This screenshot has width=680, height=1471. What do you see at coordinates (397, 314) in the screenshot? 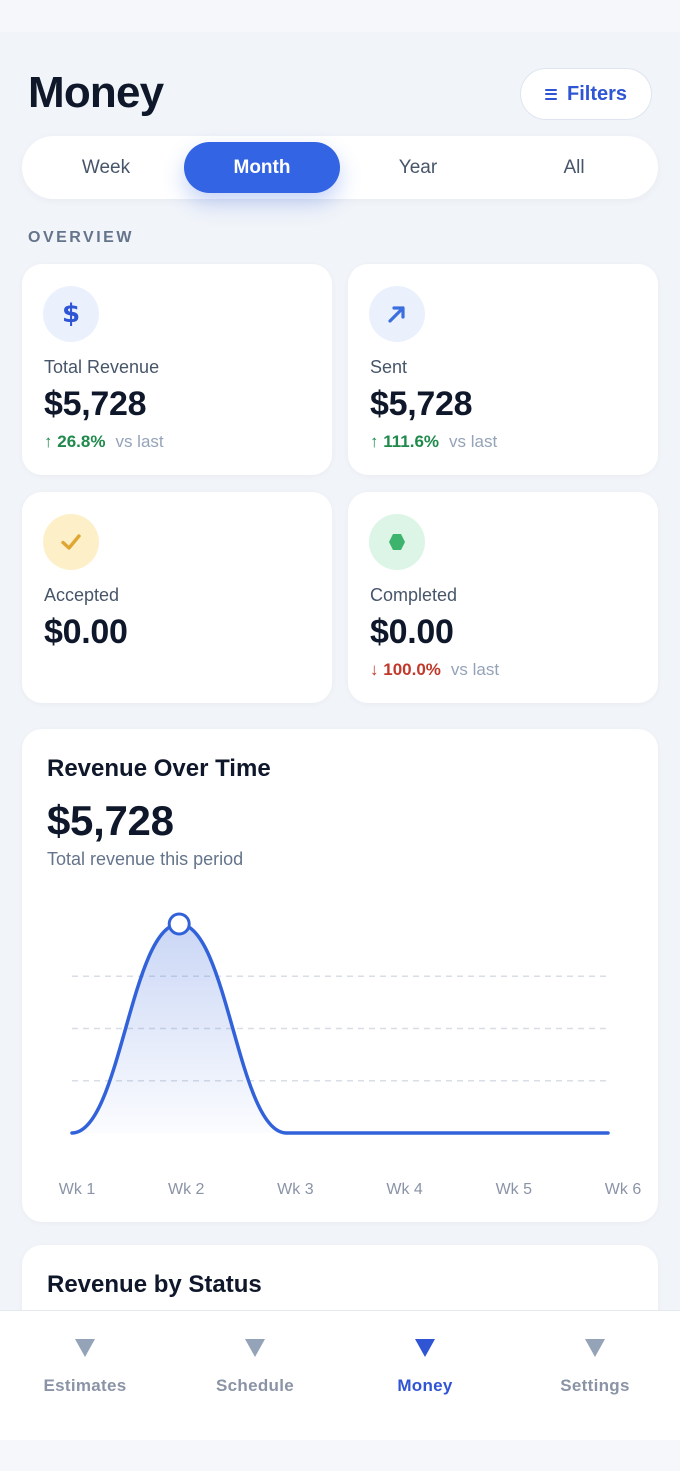
I see `arrow-up-right-icon` at bounding box center [397, 314].